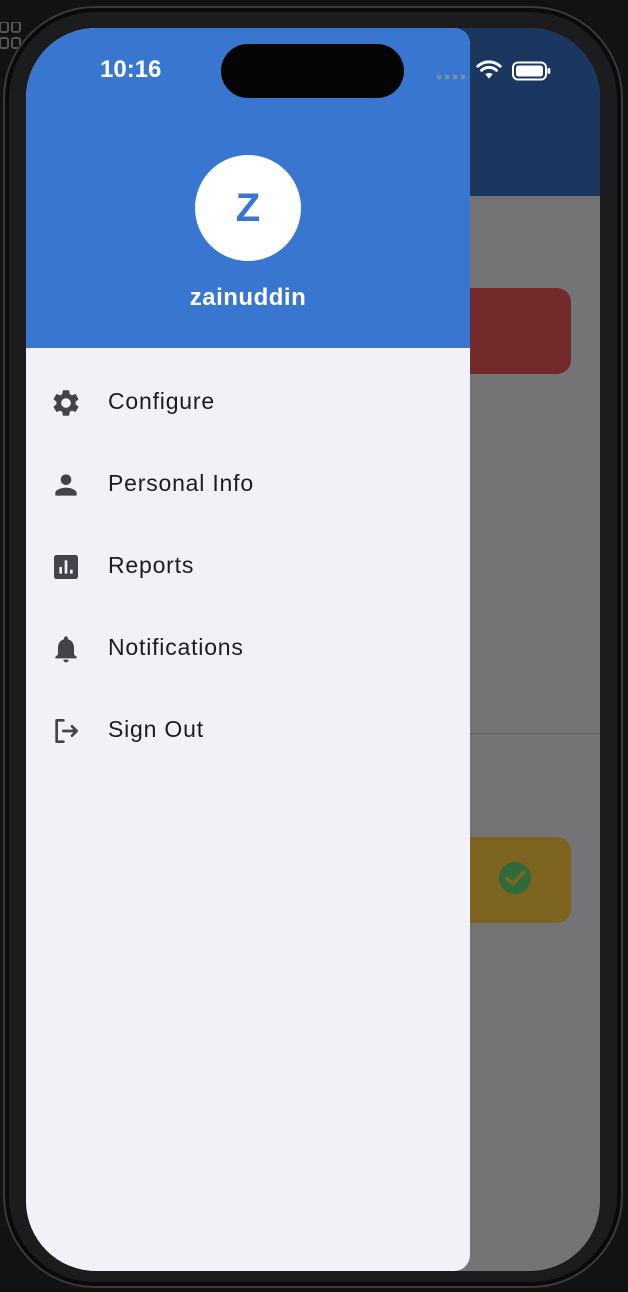  What do you see at coordinates (176, 647) in the screenshot?
I see `menu-item-label: Notifications` at bounding box center [176, 647].